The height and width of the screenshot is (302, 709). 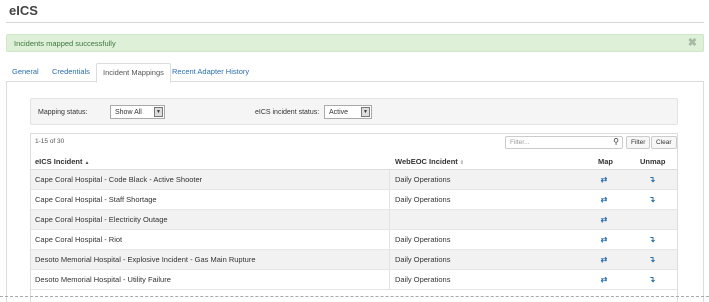 I want to click on eics-status-select: Active ▼, so click(x=348, y=112).